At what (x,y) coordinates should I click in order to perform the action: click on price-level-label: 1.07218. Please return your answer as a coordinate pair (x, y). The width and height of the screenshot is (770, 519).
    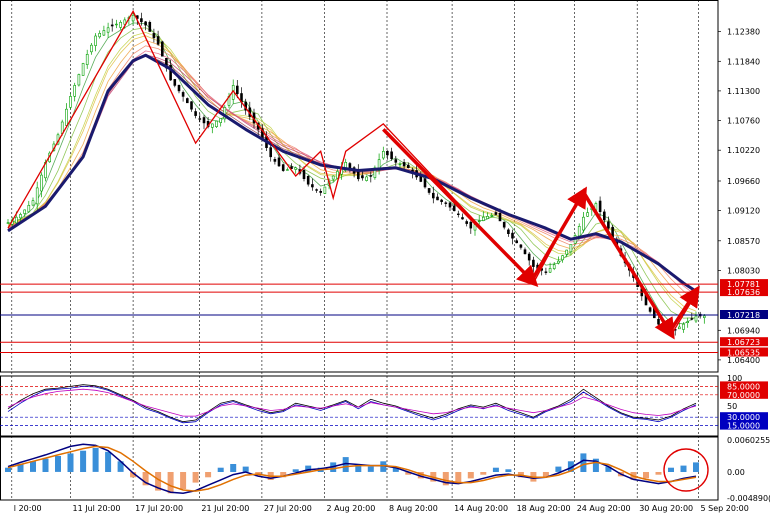
    Looking at the image, I should click on (743, 315).